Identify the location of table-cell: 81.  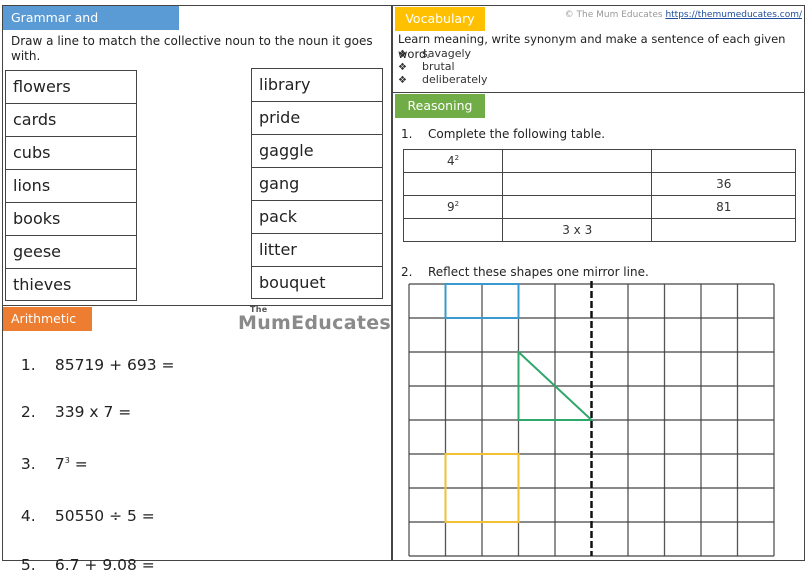
(723, 207).